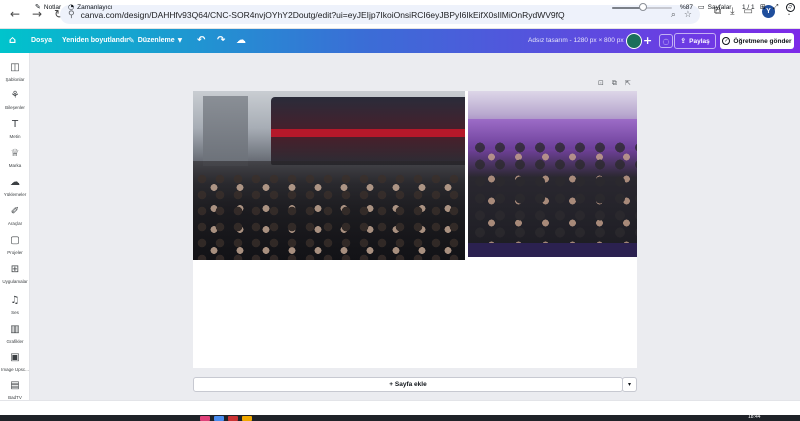  What do you see at coordinates (673, 15) in the screenshot?
I see `zoom-search-icon: ⌕` at bounding box center [673, 15].